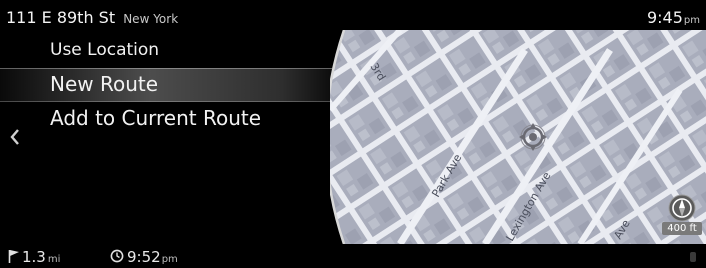 The height and width of the screenshot is (268, 706). What do you see at coordinates (155, 118) in the screenshot?
I see `menu-item-add-to-current-route: Add to Current Route` at bounding box center [155, 118].